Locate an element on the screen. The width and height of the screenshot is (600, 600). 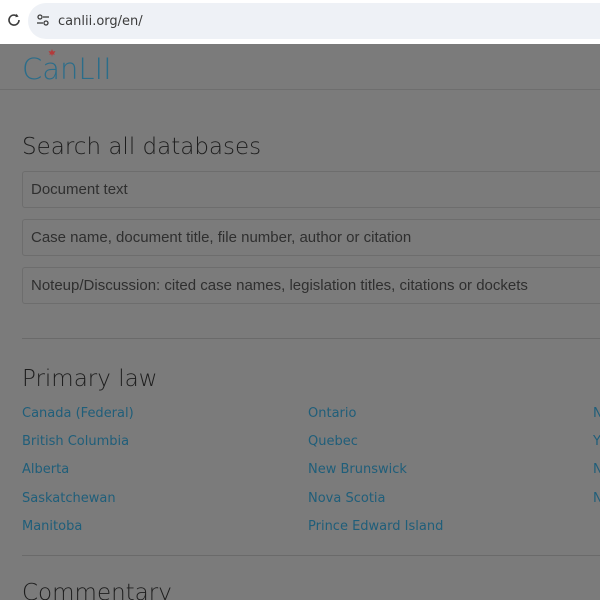
link-british-columbia: British Columbia is located at coordinates (75, 441).